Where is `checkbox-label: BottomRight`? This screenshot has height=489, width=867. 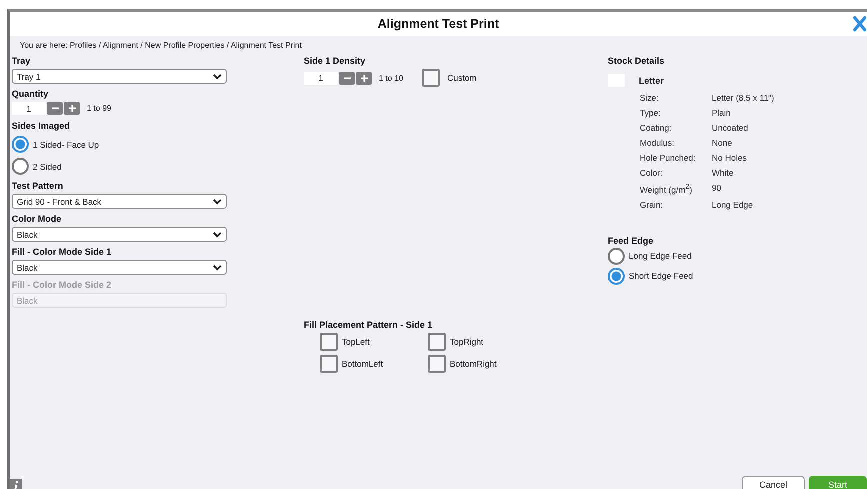
checkbox-label: BottomRight is located at coordinates (473, 364).